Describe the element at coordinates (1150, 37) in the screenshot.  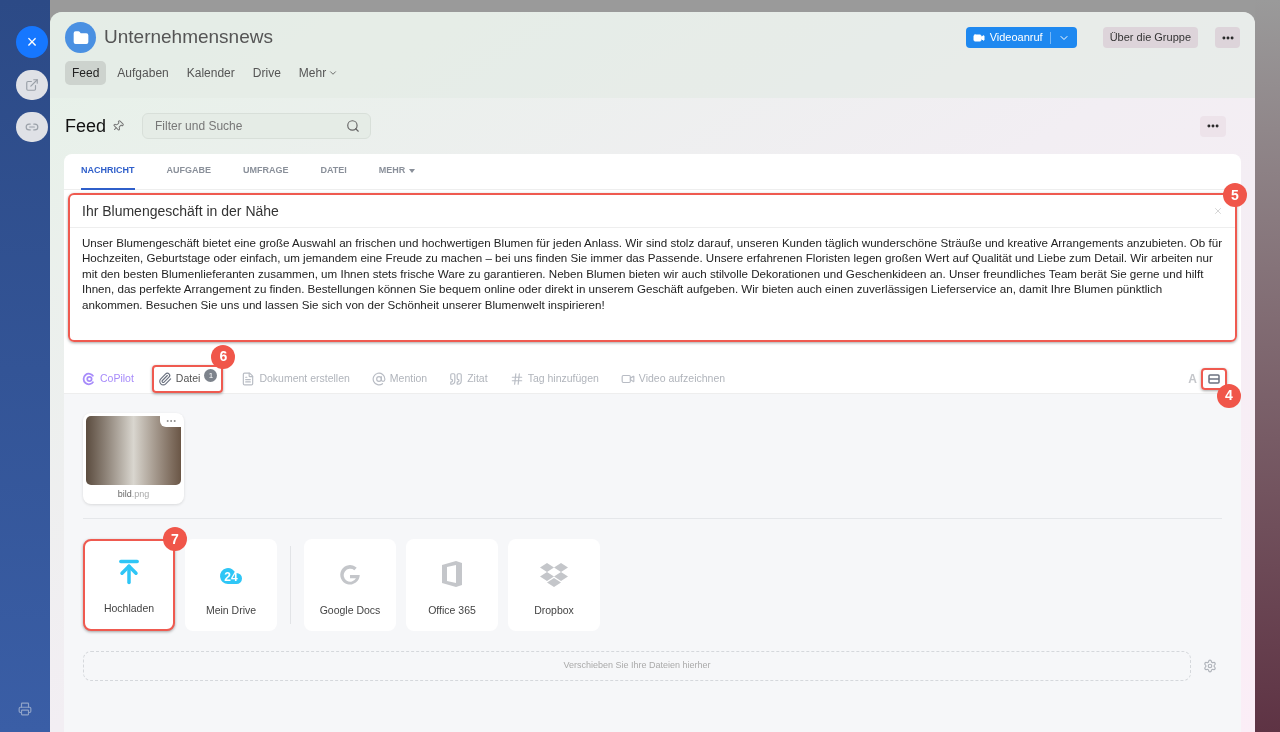
I see `about-group-button: Über die Gruppe` at that location.